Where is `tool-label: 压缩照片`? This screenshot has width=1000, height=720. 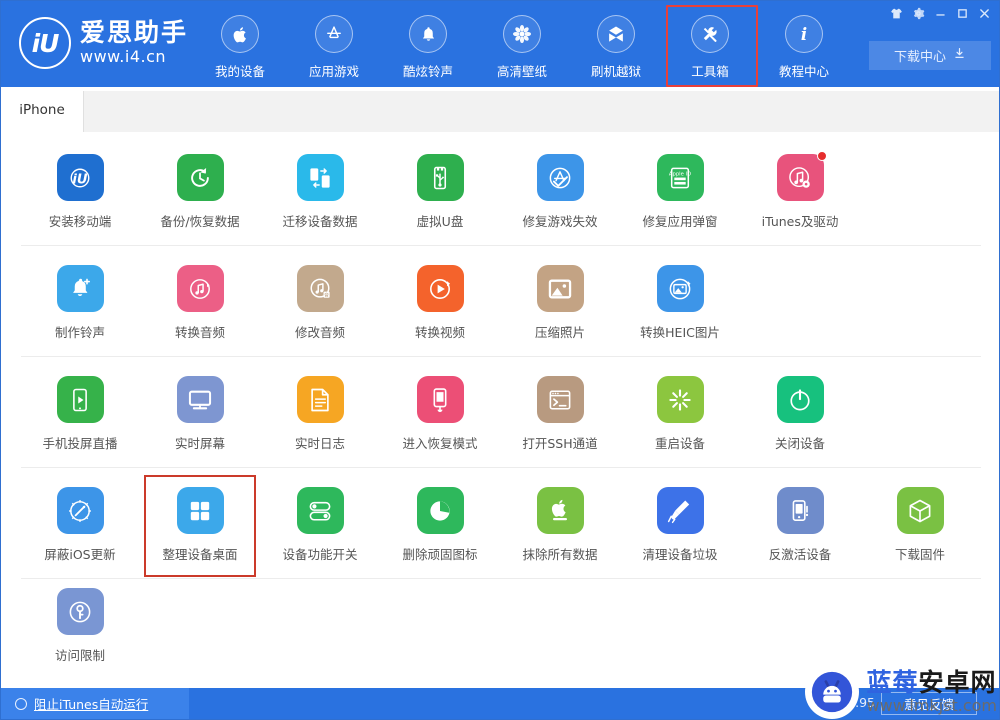 tool-label: 压缩照片 is located at coordinates (559, 332).